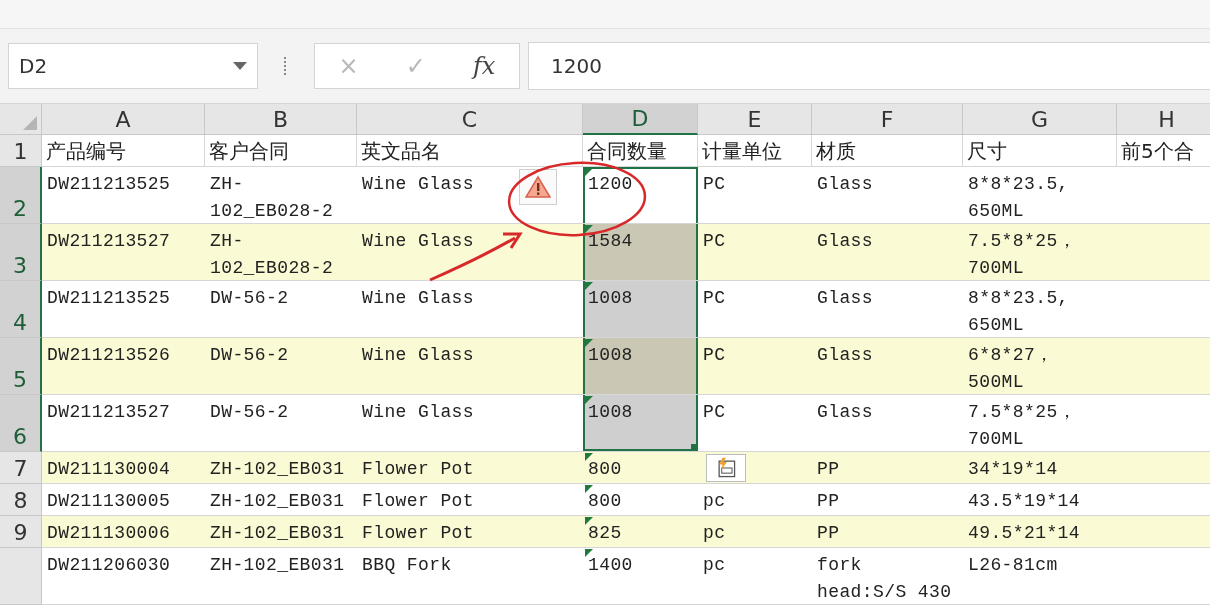 This screenshot has width=1210, height=605. Describe the element at coordinates (640, 195) in the screenshot. I see `table-cell: 1200` at that location.